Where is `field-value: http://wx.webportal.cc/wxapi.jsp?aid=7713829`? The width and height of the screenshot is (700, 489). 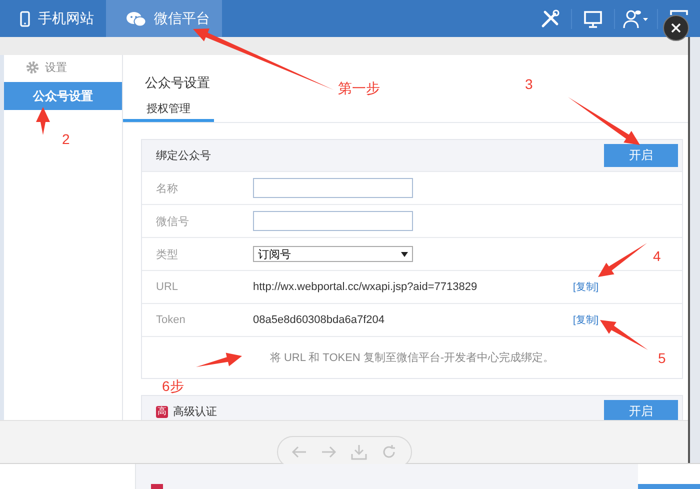
field-value: http://wx.webportal.cc/wxapi.jsp?aid=7713829 is located at coordinates (365, 287).